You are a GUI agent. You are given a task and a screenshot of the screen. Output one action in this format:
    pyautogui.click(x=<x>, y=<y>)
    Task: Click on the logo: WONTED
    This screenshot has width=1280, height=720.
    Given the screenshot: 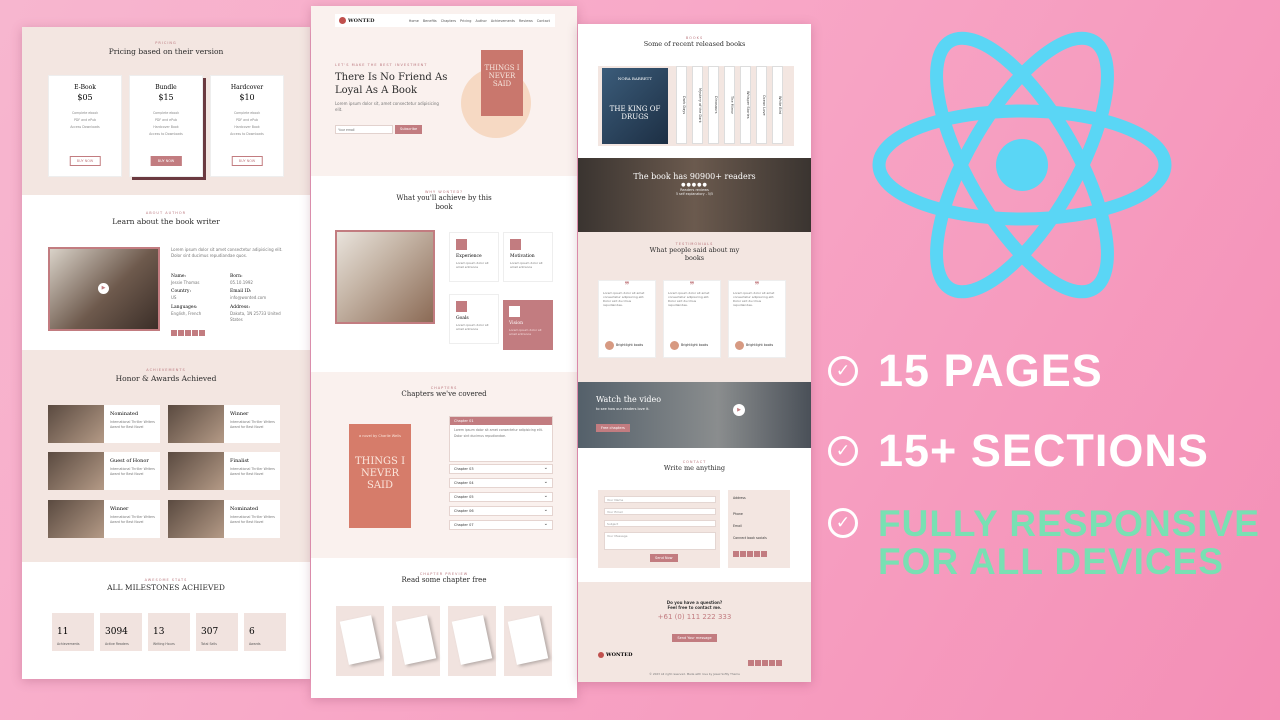 What is the action you would take?
    pyautogui.click(x=361, y=21)
    